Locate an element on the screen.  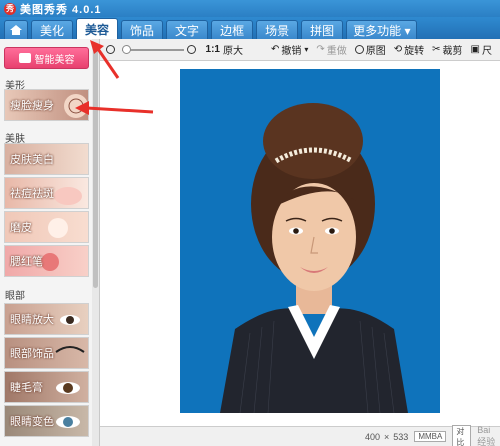
zoom-slider-knob is located at coordinates (126, 49).